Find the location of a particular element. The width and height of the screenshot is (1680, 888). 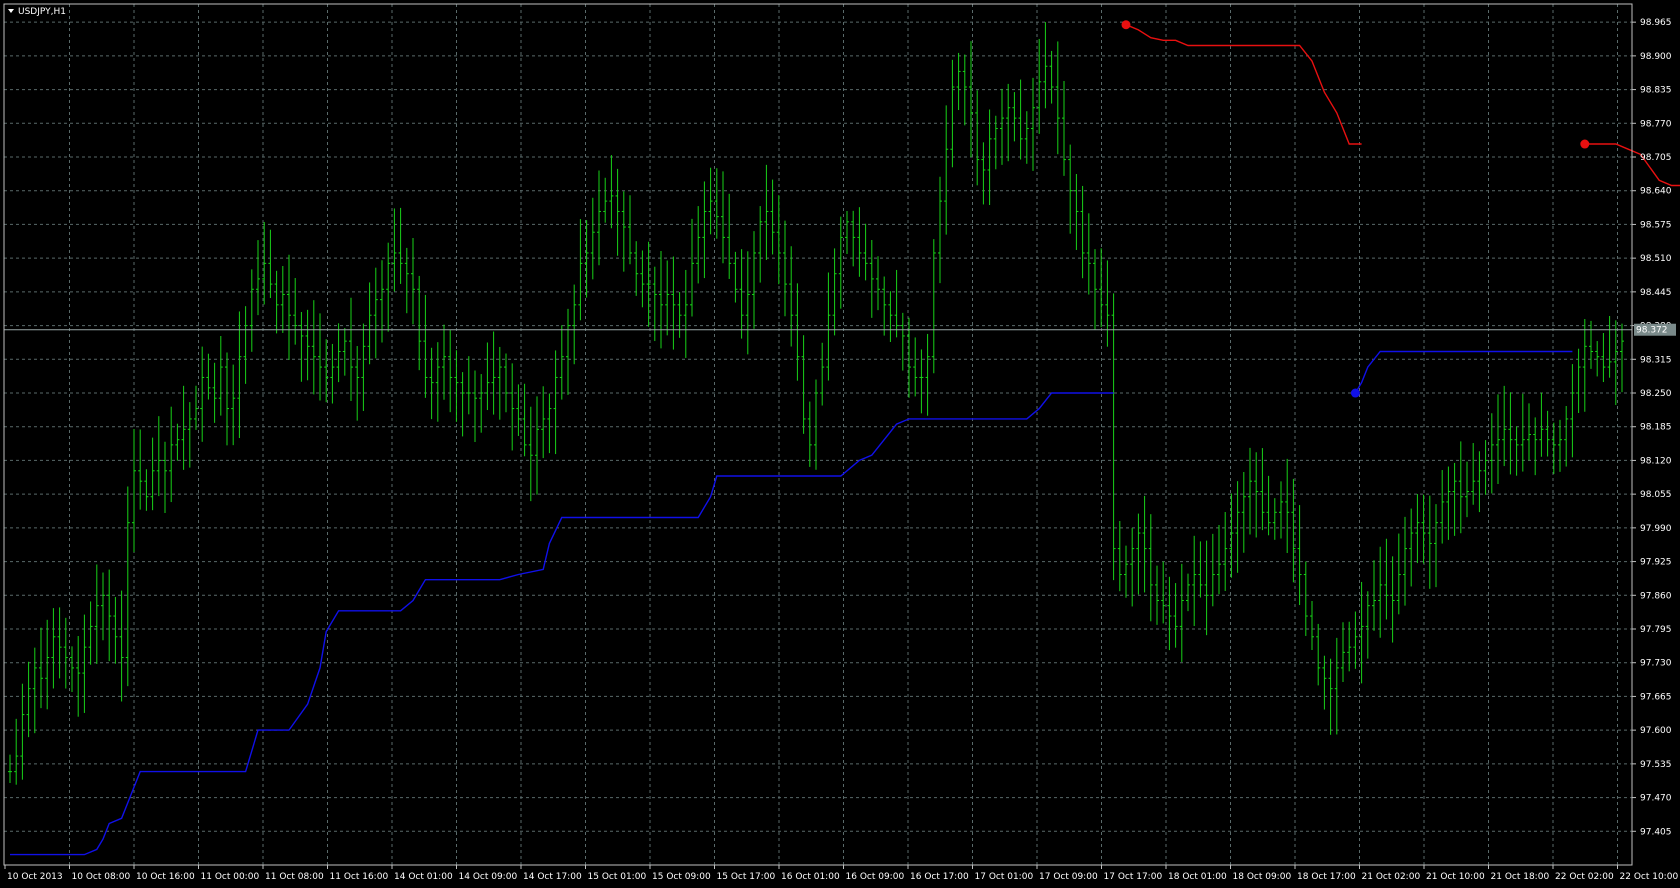

price-tick-label: 97.665 is located at coordinates (1656, 697).